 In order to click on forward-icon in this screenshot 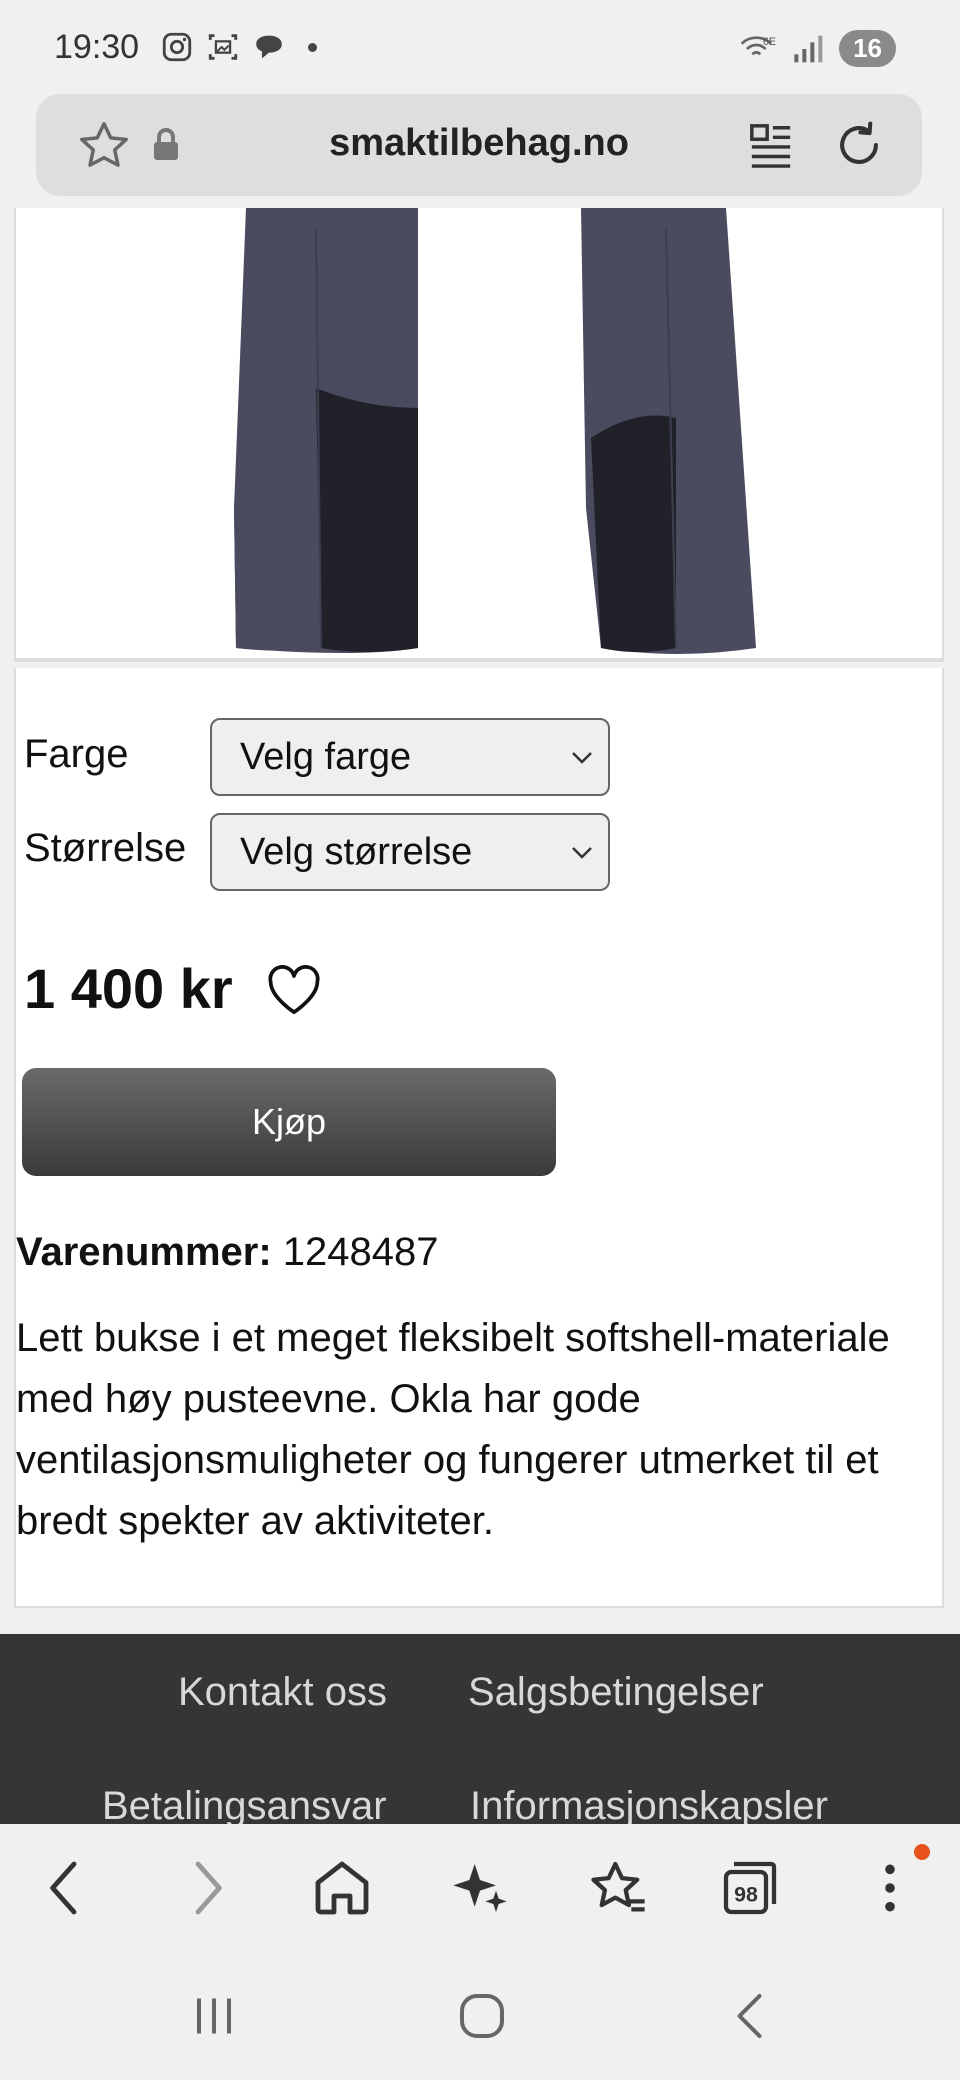, I will do `click(208, 1888)`.